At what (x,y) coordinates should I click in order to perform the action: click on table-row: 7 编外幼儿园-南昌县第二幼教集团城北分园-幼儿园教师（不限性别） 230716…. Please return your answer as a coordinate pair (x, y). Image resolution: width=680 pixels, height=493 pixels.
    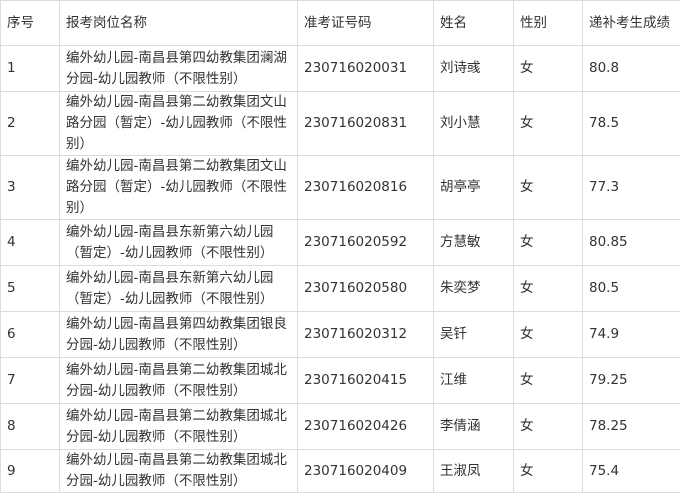
    Looking at the image, I should click on (340, 381).